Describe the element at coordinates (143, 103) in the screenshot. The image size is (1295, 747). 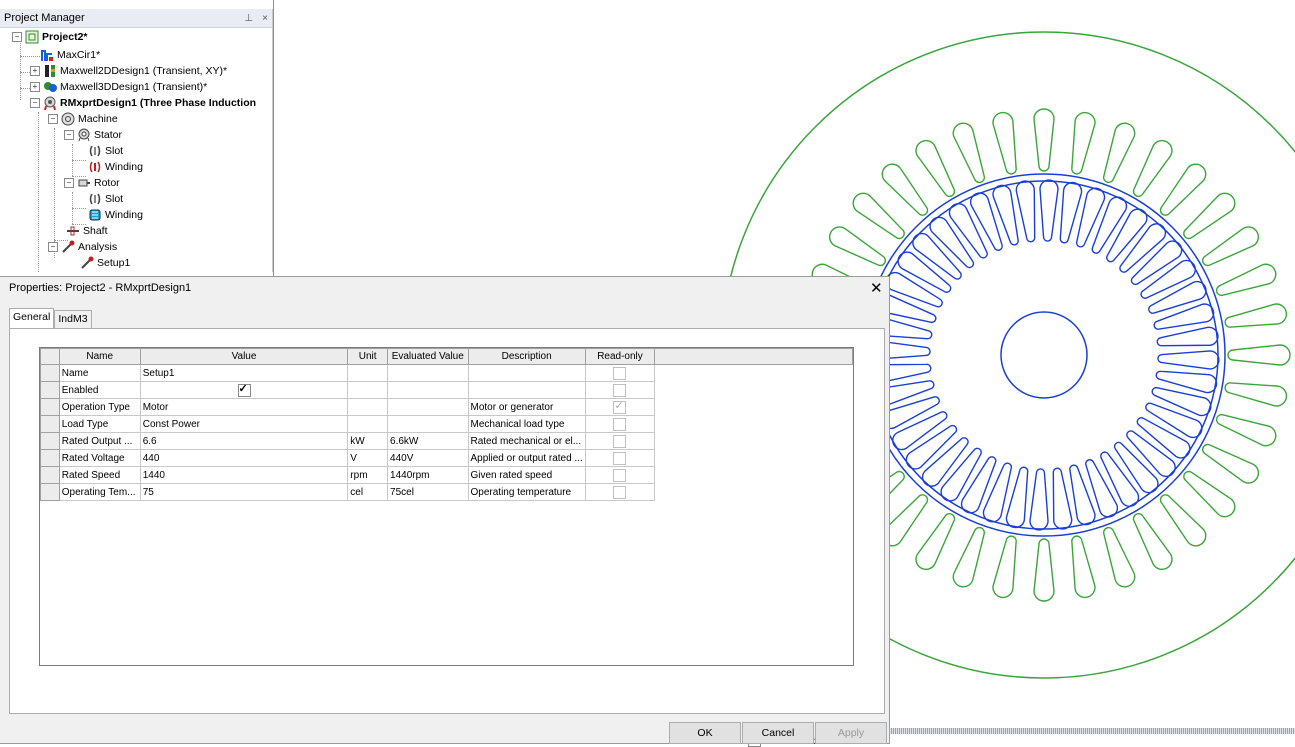
I see `tree-item-rmxprtdesign1: − RMxprtDesign1 (Three Phase Induction` at that location.